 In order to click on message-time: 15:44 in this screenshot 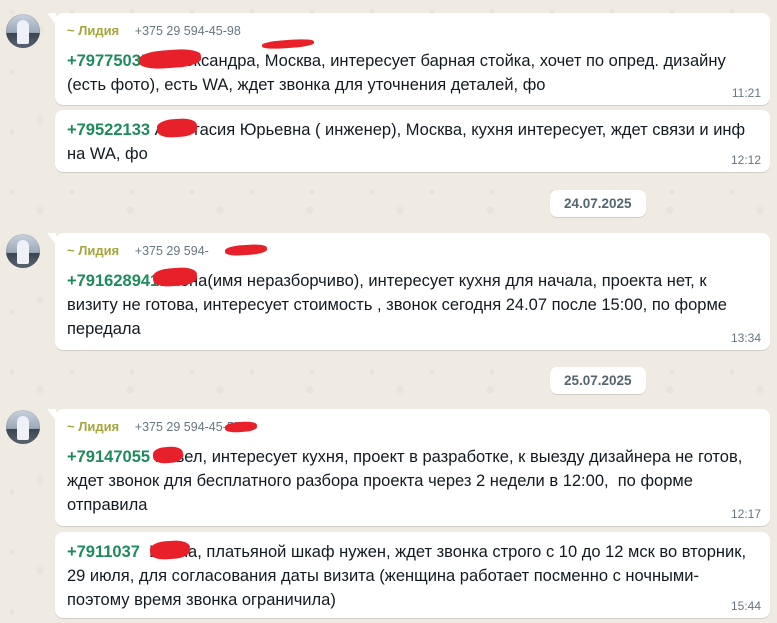, I will do `click(745, 606)`.